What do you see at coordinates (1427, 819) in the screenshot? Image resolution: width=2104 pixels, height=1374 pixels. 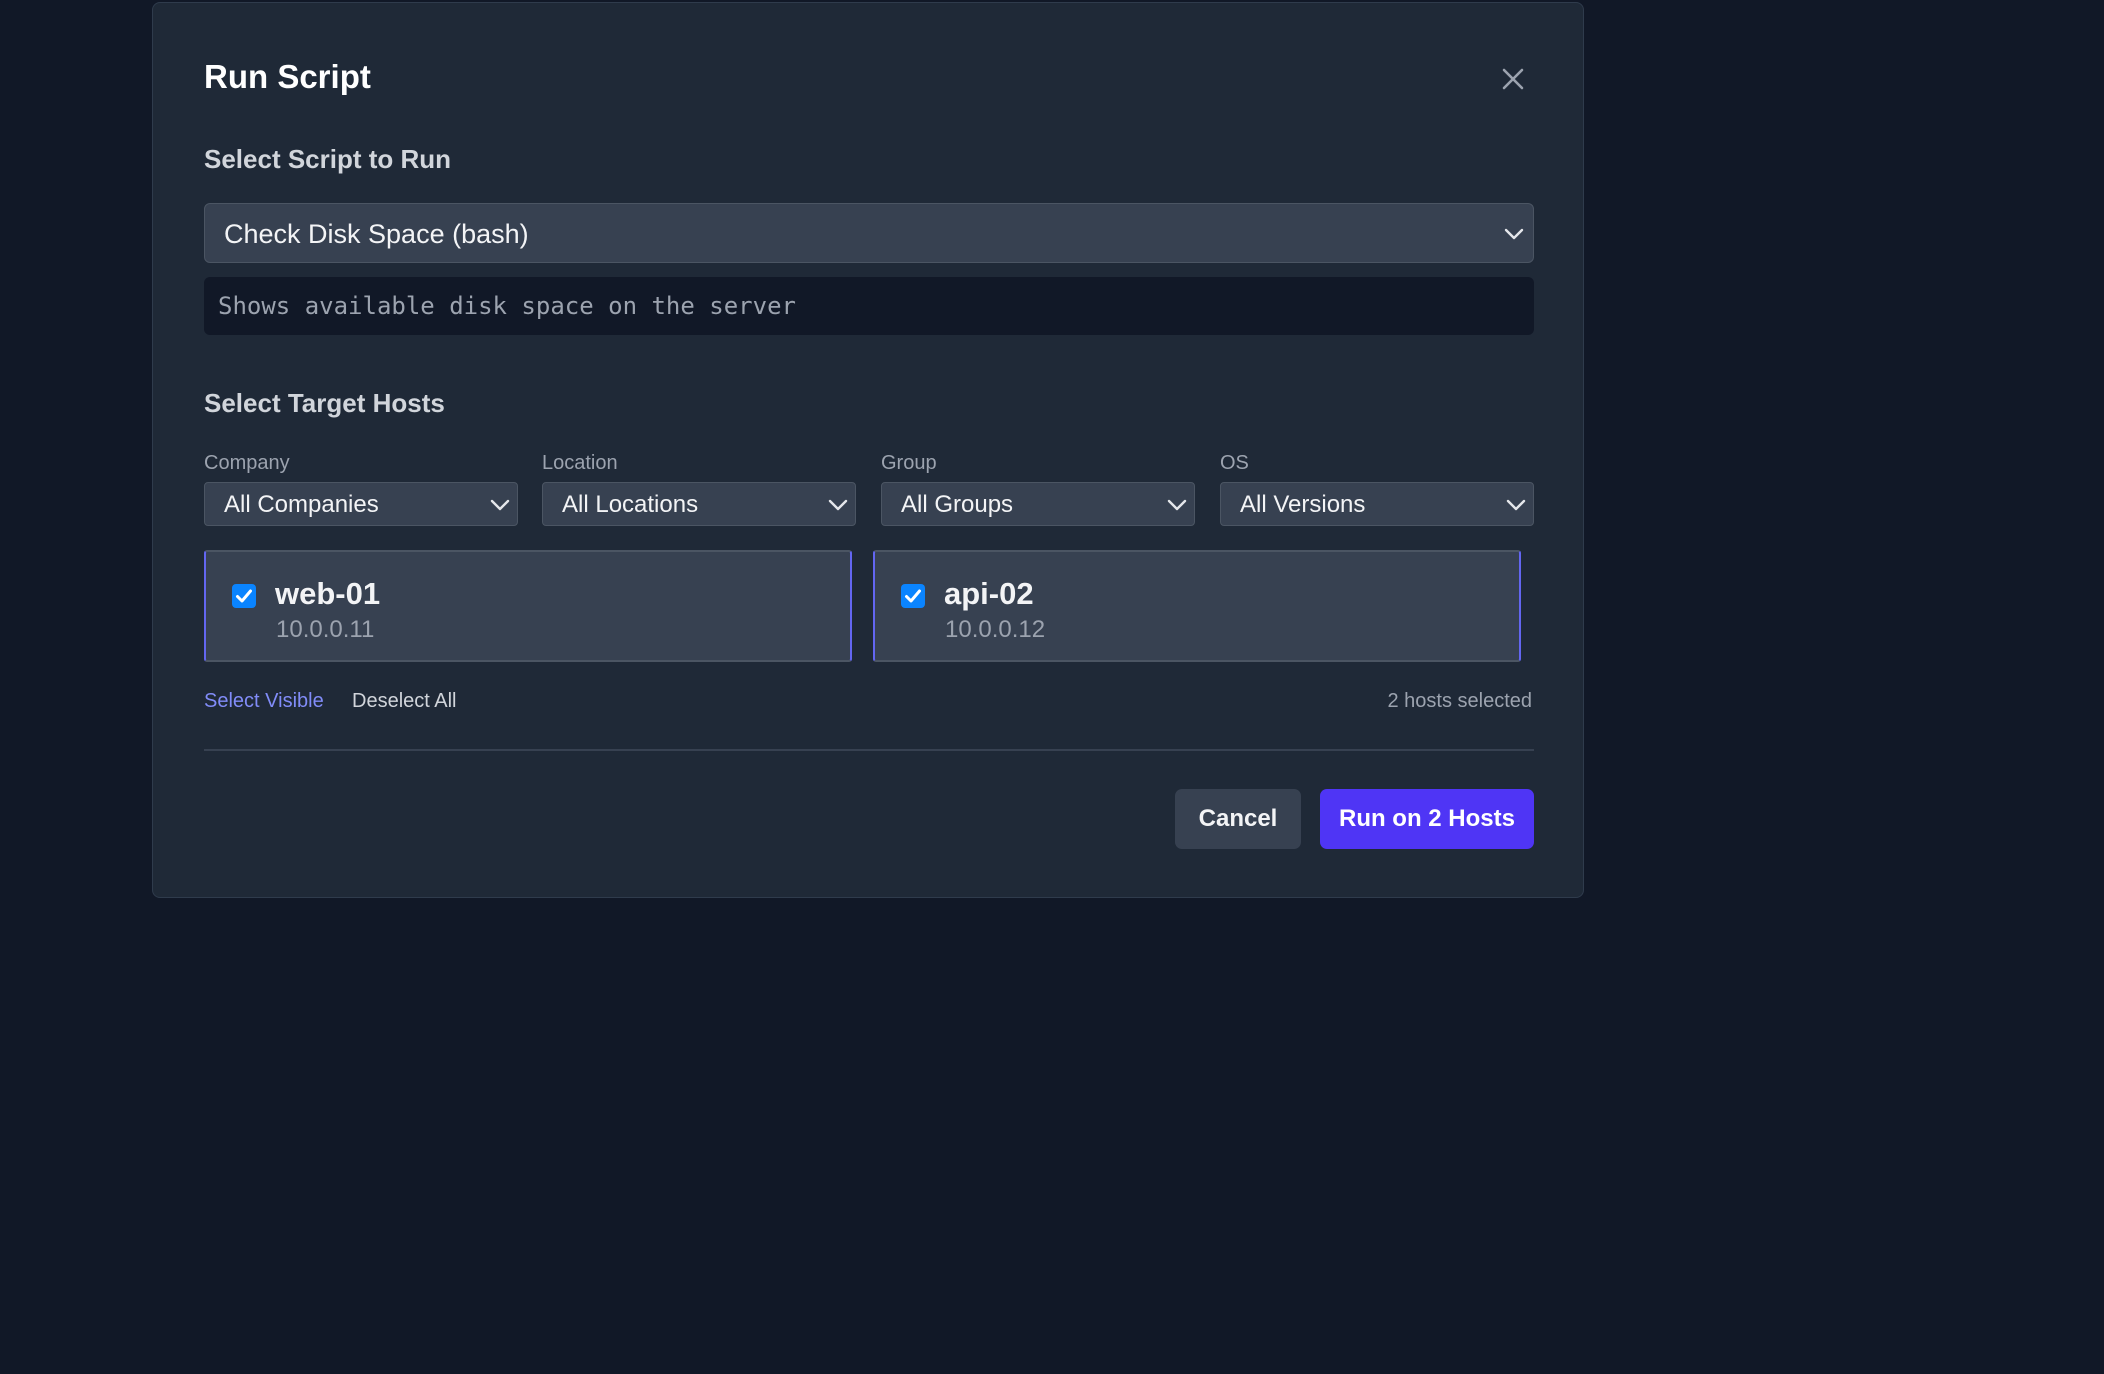 I see `run-button: Run on 2 Hosts` at bounding box center [1427, 819].